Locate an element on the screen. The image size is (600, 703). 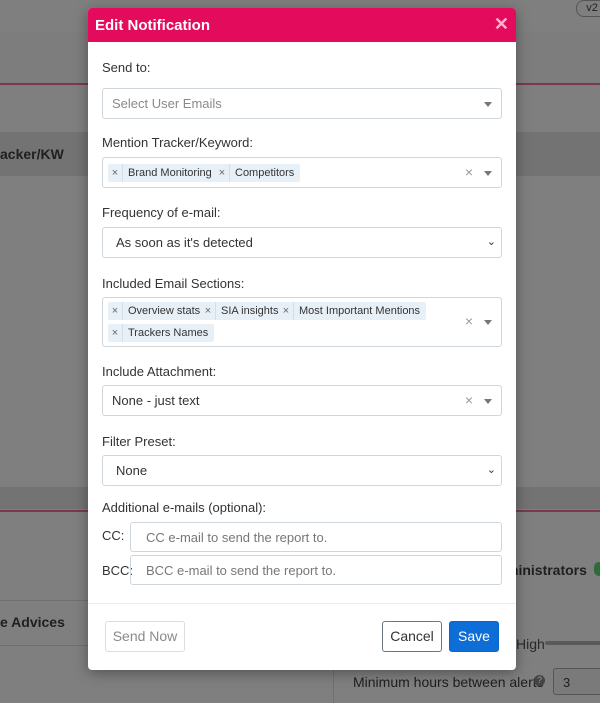
filter-select: None ⌄ is located at coordinates (302, 470).